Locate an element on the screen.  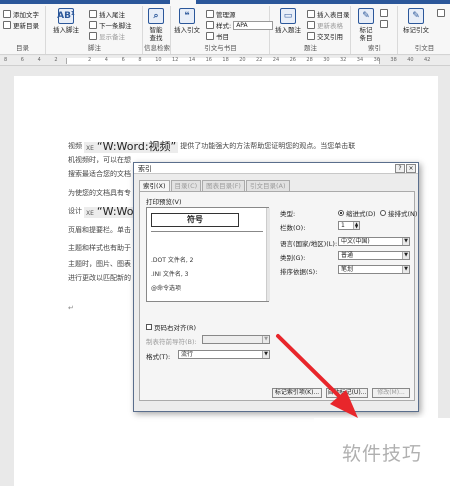
insert-citation-button: ❝ 插入引文 is located at coordinates (187, 21).